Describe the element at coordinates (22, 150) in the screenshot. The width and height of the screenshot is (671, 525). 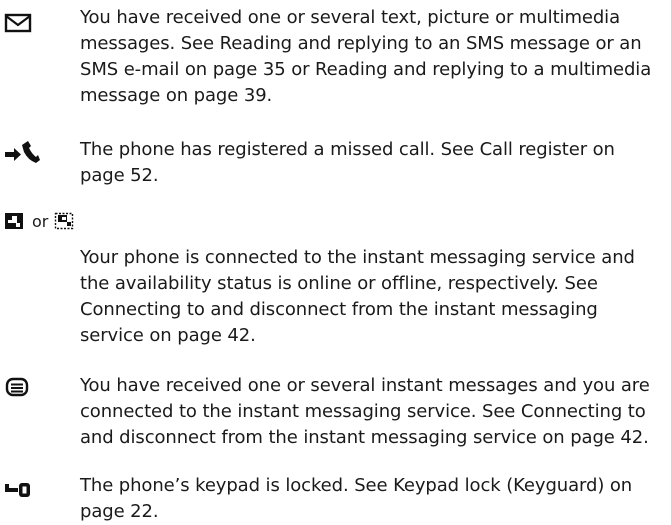
I see `missed-call-icon` at that location.